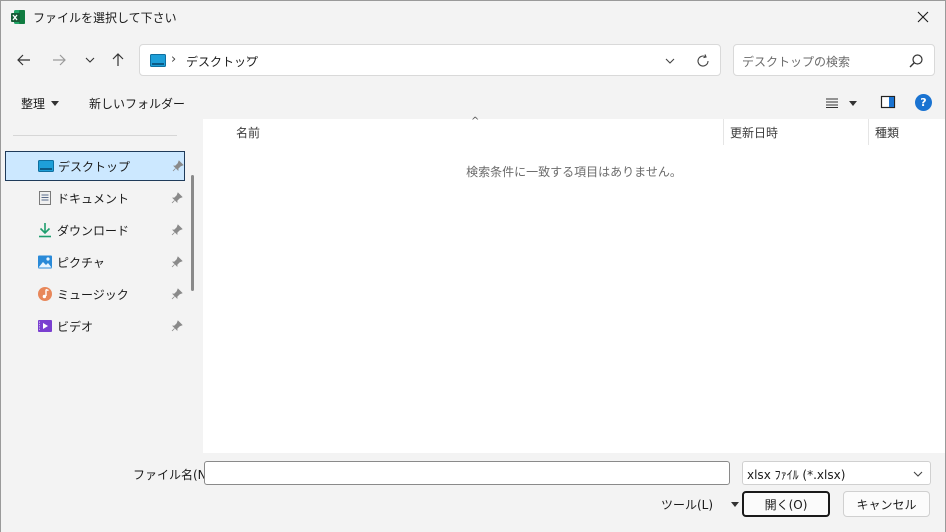 This screenshot has width=946, height=532. What do you see at coordinates (45, 262) in the screenshot?
I see `picture-icon` at bounding box center [45, 262].